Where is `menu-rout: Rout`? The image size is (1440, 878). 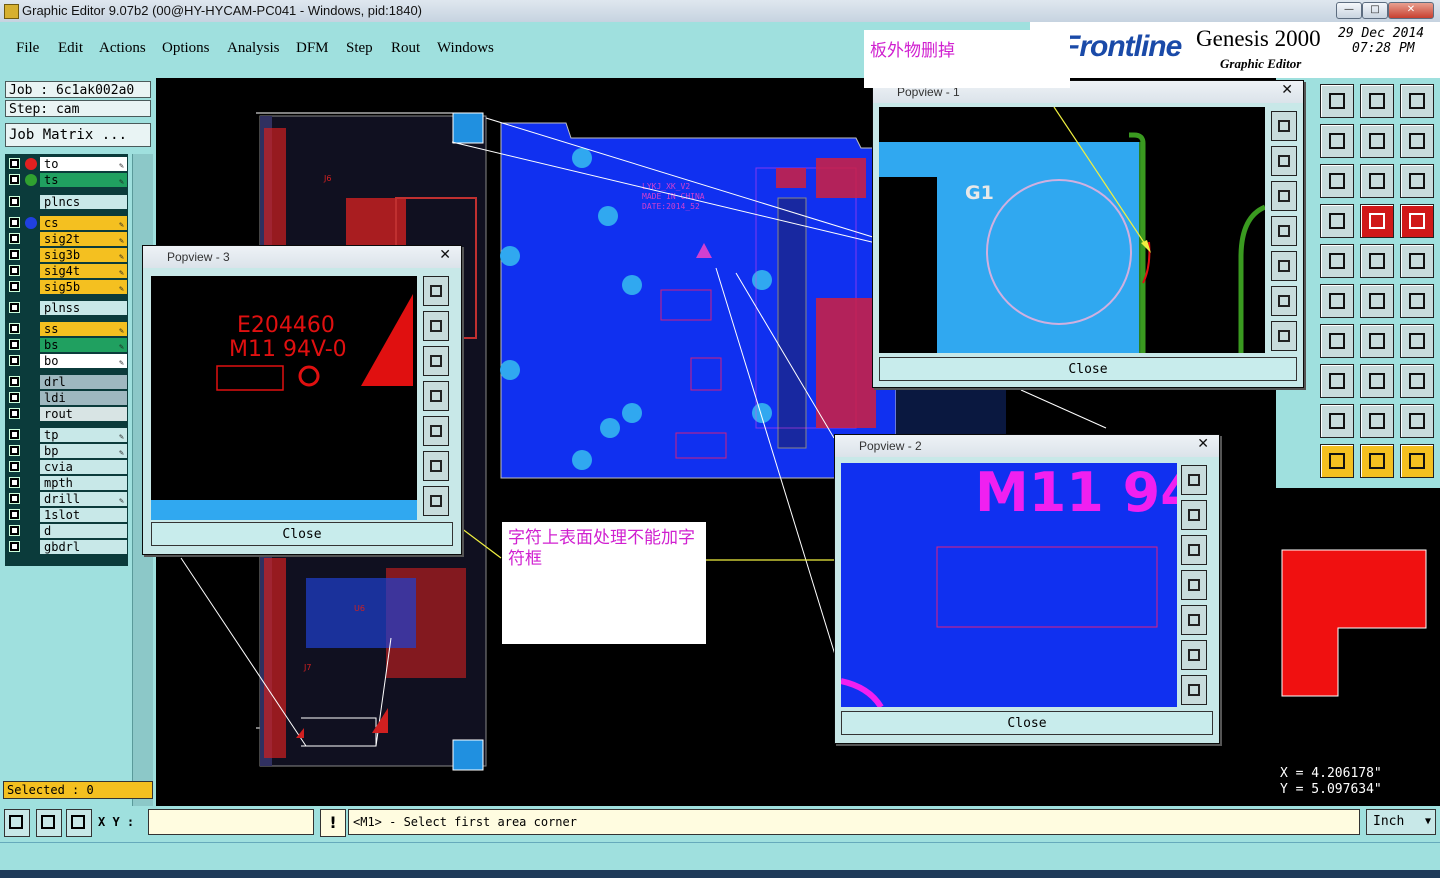 menu-rout: Rout is located at coordinates (405, 48).